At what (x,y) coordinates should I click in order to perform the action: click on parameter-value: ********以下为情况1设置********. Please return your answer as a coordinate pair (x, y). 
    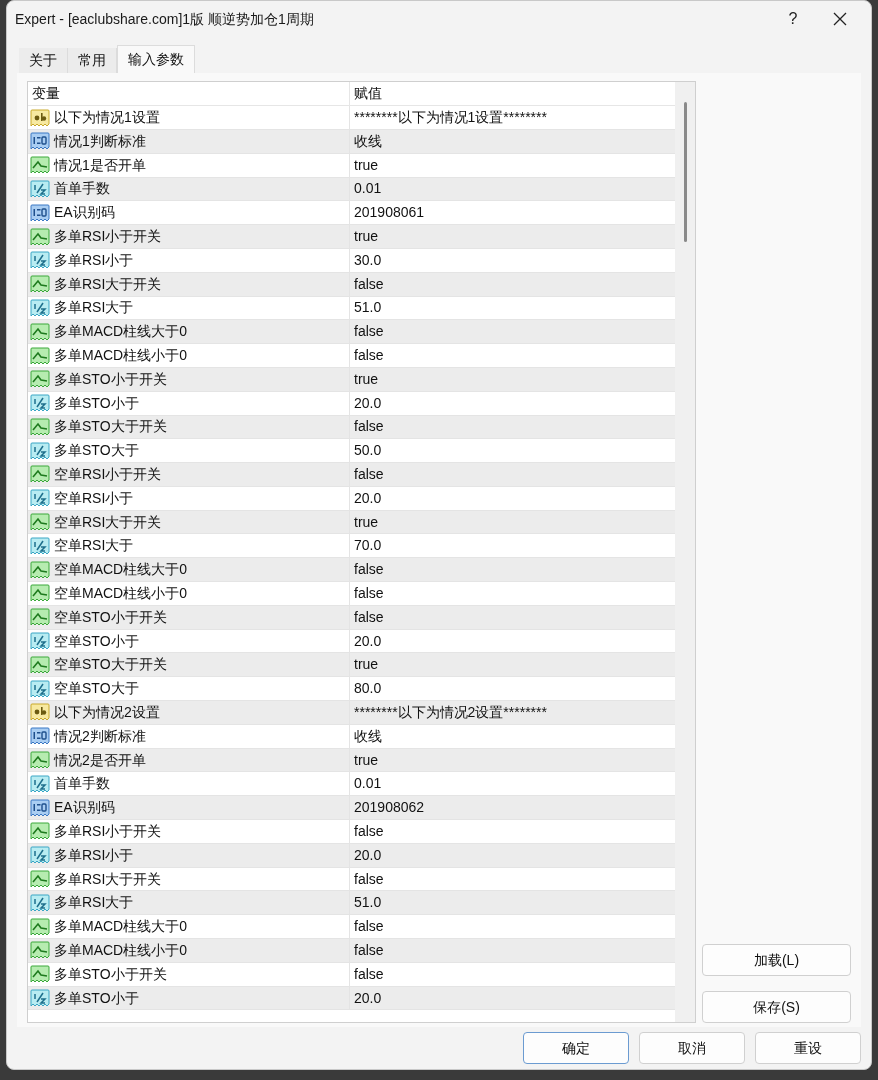
    Looking at the image, I should click on (448, 118).